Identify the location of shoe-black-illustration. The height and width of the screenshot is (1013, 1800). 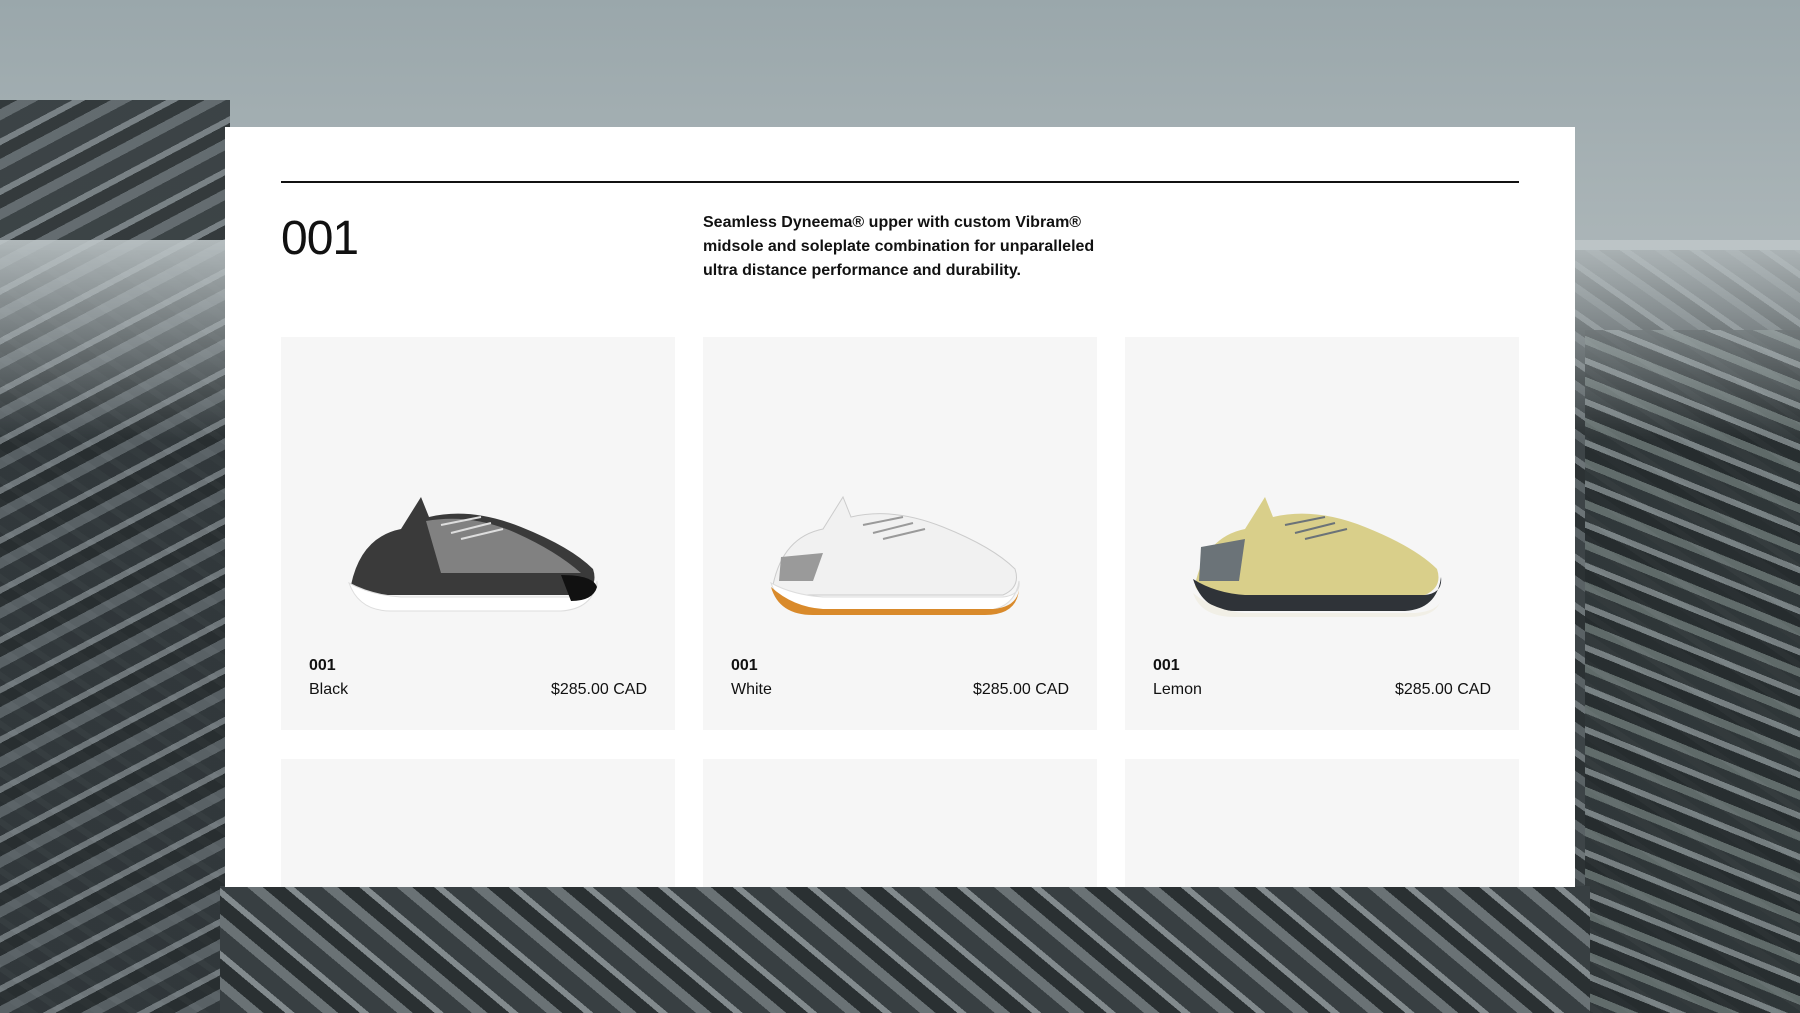
(473, 554).